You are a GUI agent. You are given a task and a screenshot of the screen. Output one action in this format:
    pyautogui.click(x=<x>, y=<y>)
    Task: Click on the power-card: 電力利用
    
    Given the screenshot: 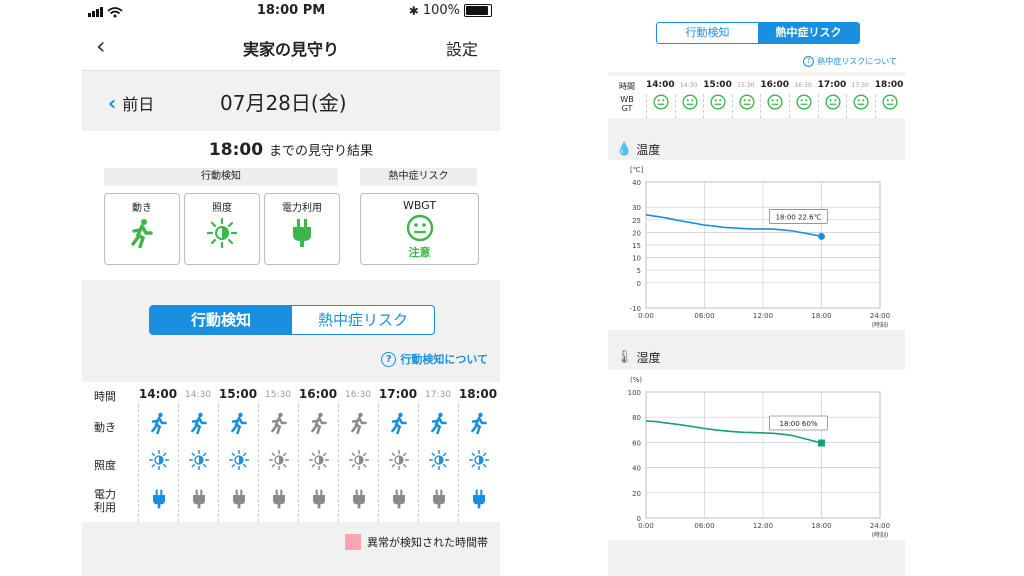 What is the action you would take?
    pyautogui.click(x=302, y=229)
    